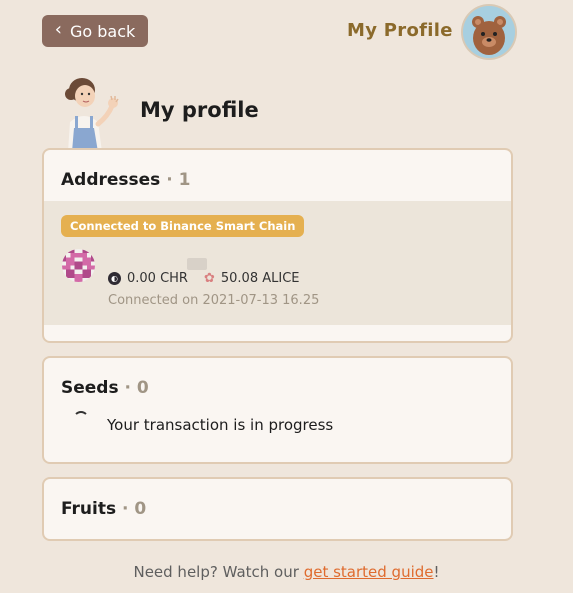  I want to click on fruits-card: Fruits · 0, so click(277, 509).